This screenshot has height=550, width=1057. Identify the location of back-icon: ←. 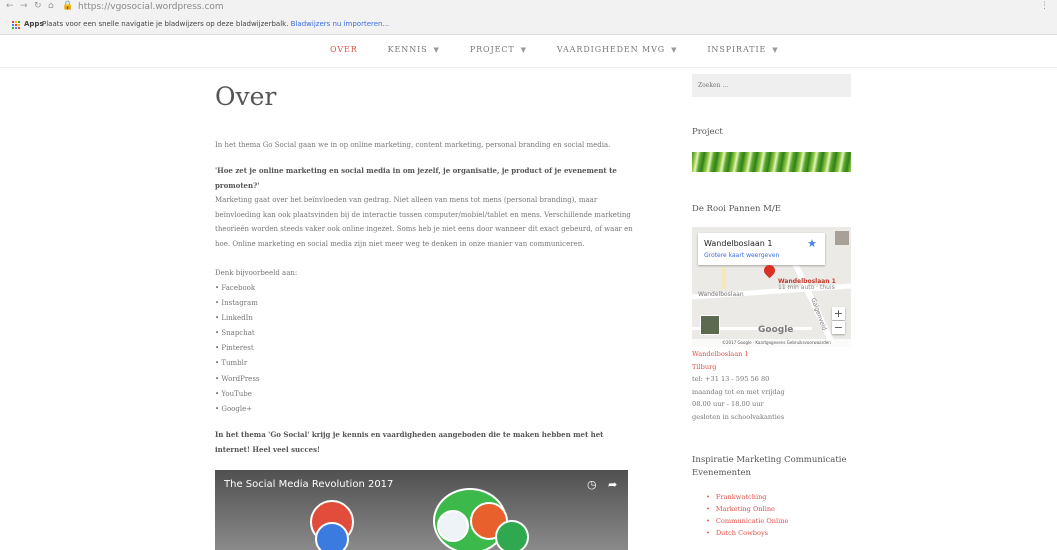
(10, 6).